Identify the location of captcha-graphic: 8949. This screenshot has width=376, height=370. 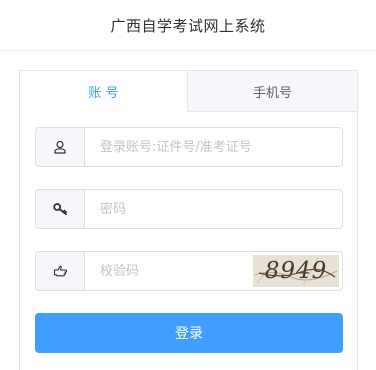
(296, 271).